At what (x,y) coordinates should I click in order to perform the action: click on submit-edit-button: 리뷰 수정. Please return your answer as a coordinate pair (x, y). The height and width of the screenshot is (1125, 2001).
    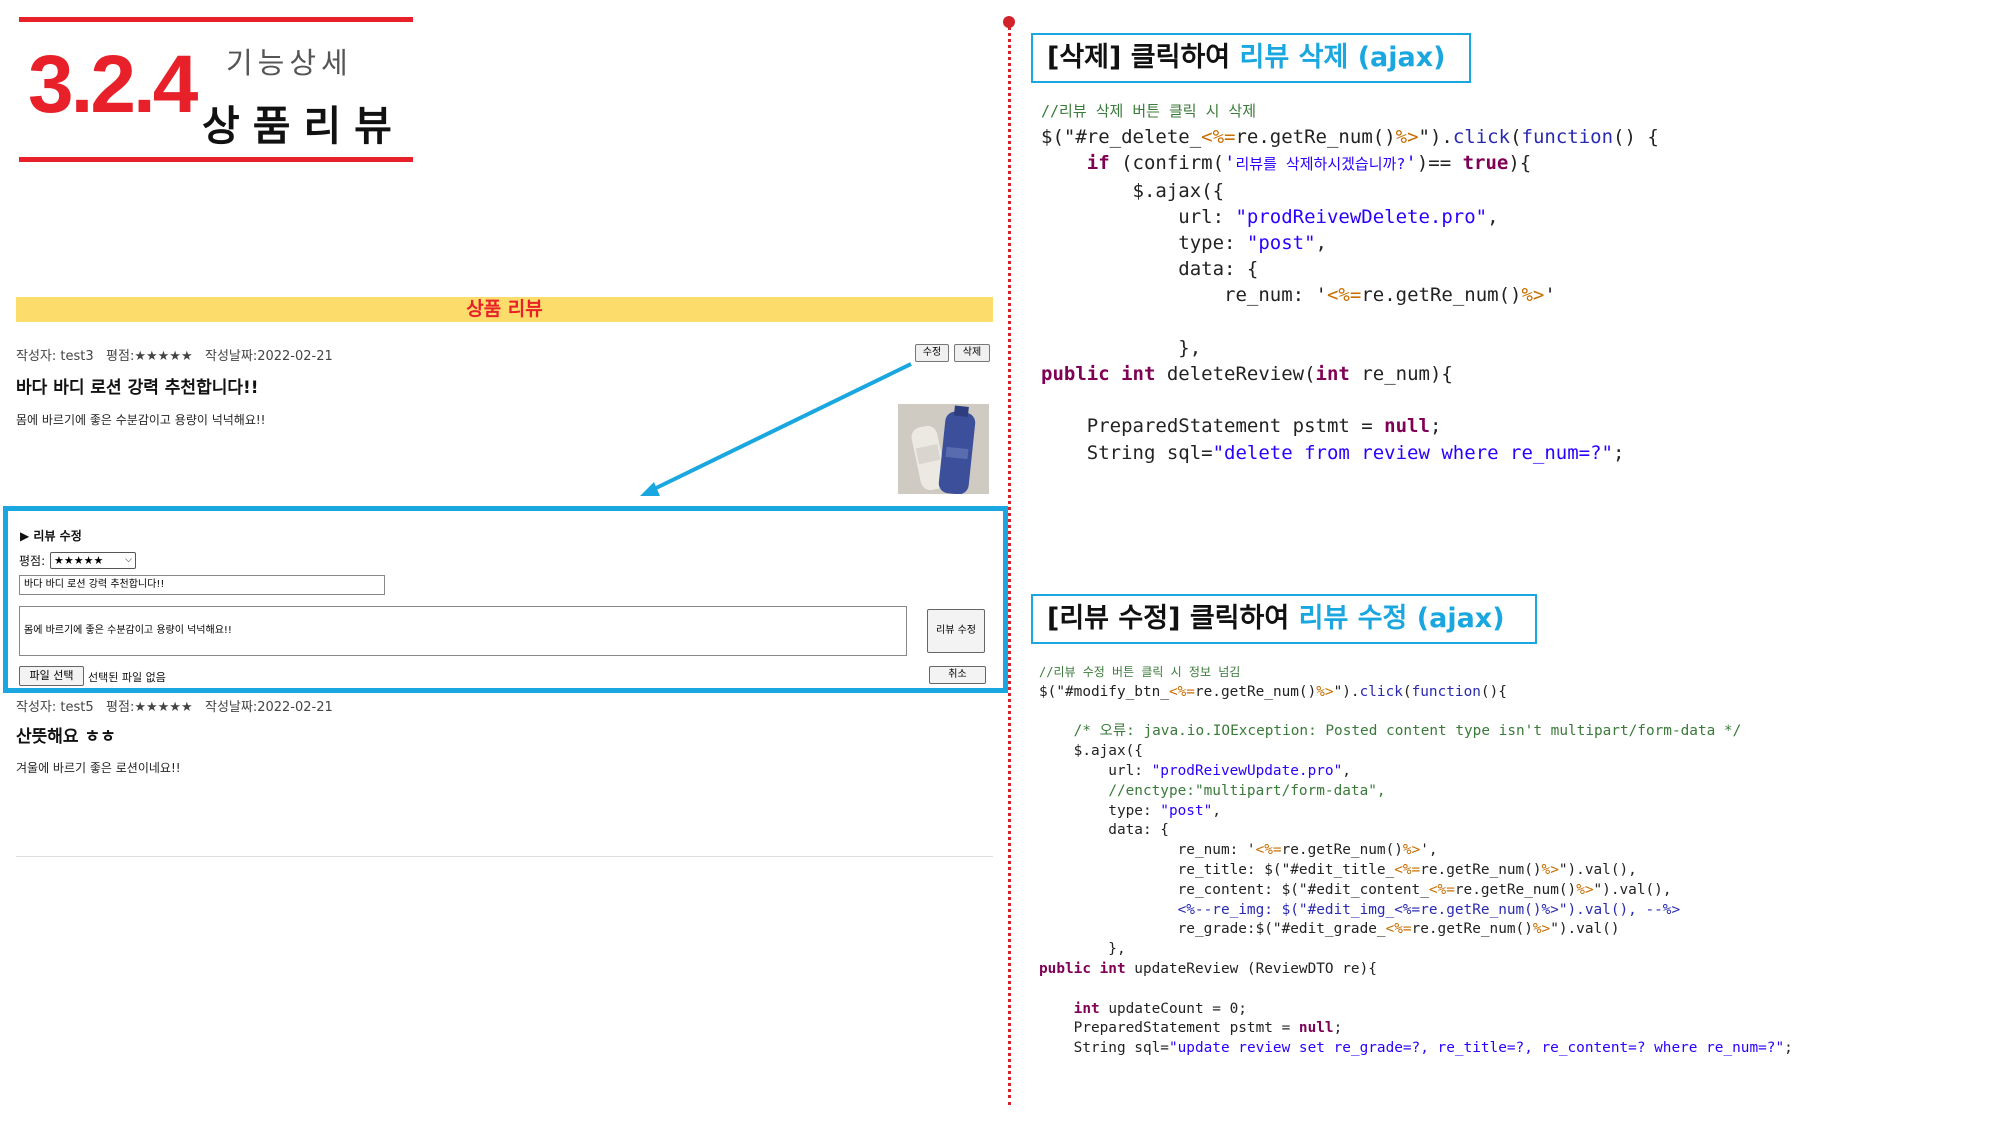
    Looking at the image, I should click on (956, 631).